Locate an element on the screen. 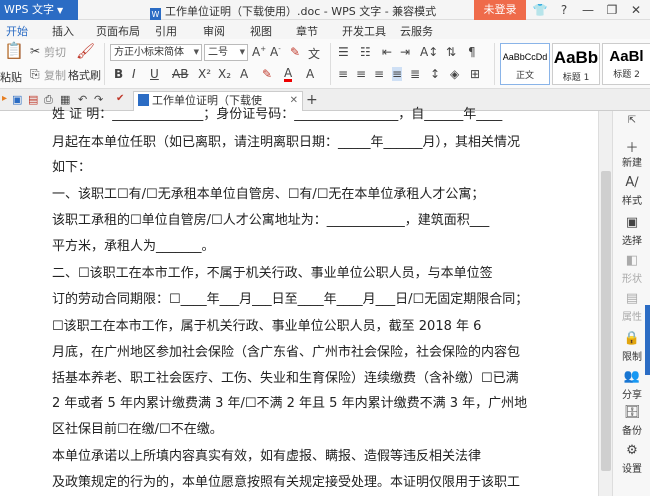 The width and height of the screenshot is (650, 496). sort-icon: ⇅ is located at coordinates (451, 52).